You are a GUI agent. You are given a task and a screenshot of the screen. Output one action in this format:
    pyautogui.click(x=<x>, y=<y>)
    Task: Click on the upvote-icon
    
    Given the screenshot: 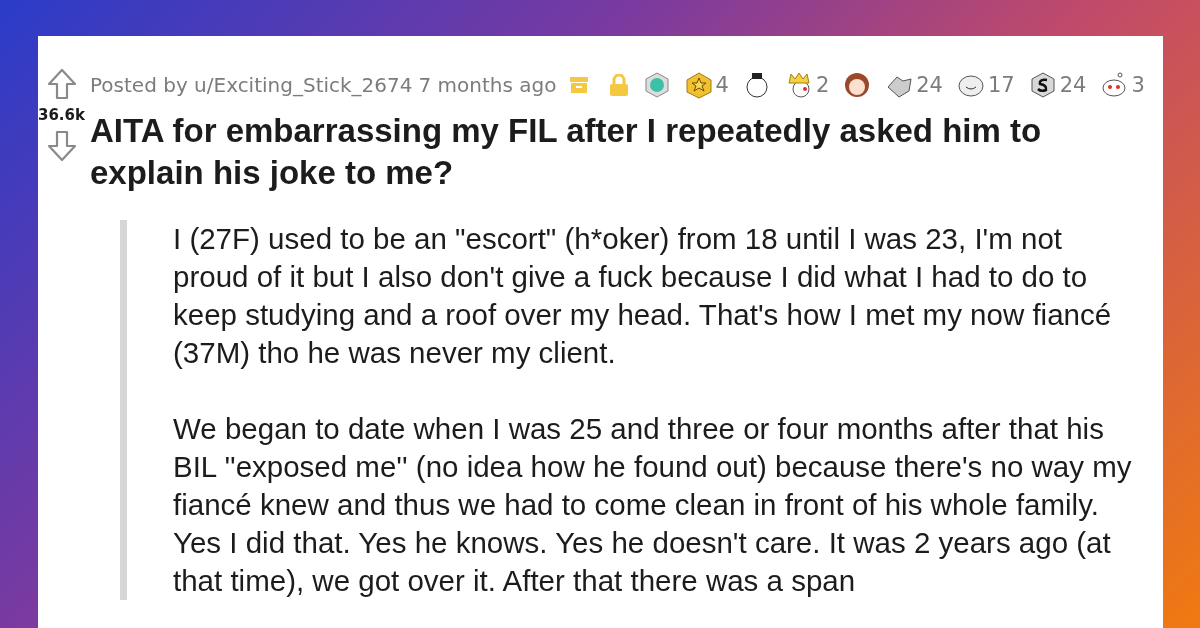 What is the action you would take?
    pyautogui.click(x=61, y=84)
    